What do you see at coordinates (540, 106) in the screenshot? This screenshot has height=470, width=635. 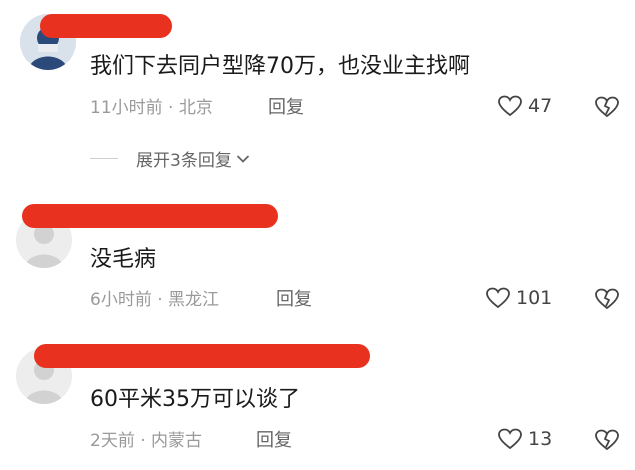 I see `like-count: 47` at bounding box center [540, 106].